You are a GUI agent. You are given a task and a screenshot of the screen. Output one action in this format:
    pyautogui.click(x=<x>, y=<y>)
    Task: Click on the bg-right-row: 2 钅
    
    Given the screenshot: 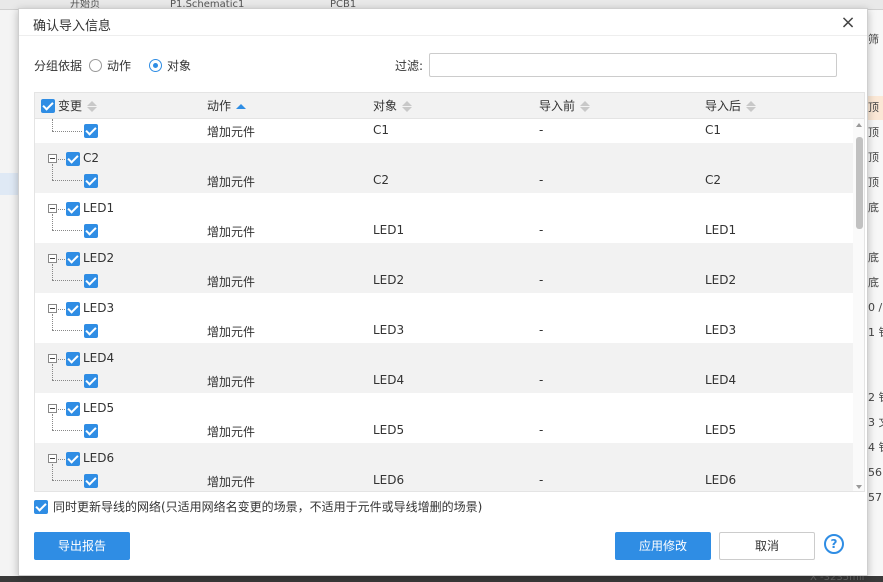 What is the action you would take?
    pyautogui.click(x=875, y=397)
    